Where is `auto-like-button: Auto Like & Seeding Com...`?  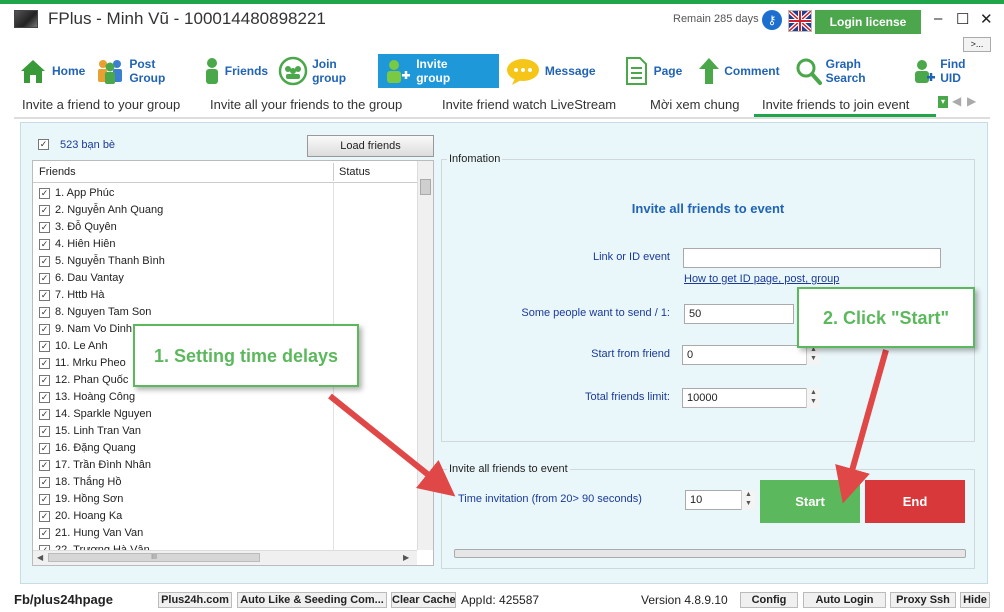 auto-like-button: Auto Like & Seeding Com... is located at coordinates (312, 600).